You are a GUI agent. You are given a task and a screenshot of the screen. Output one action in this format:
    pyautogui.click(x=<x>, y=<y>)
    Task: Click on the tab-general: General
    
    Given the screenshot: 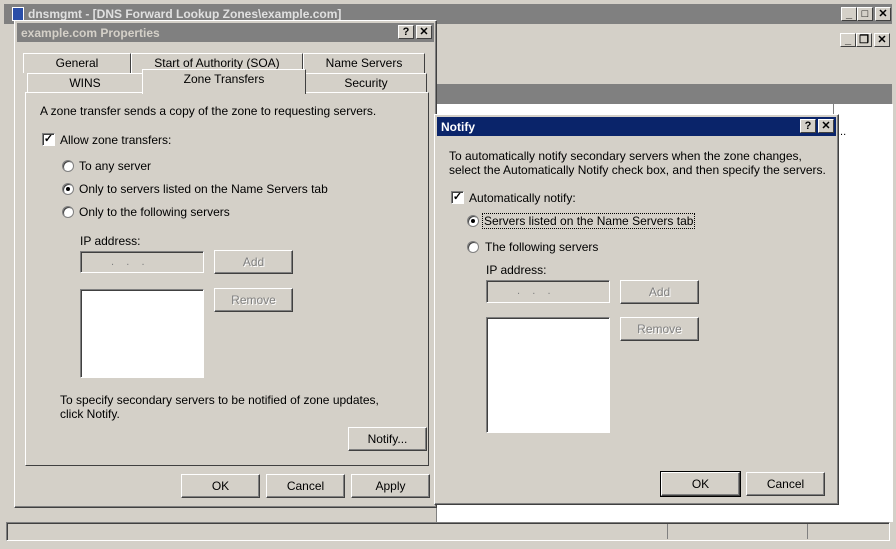 What is the action you would take?
    pyautogui.click(x=77, y=63)
    